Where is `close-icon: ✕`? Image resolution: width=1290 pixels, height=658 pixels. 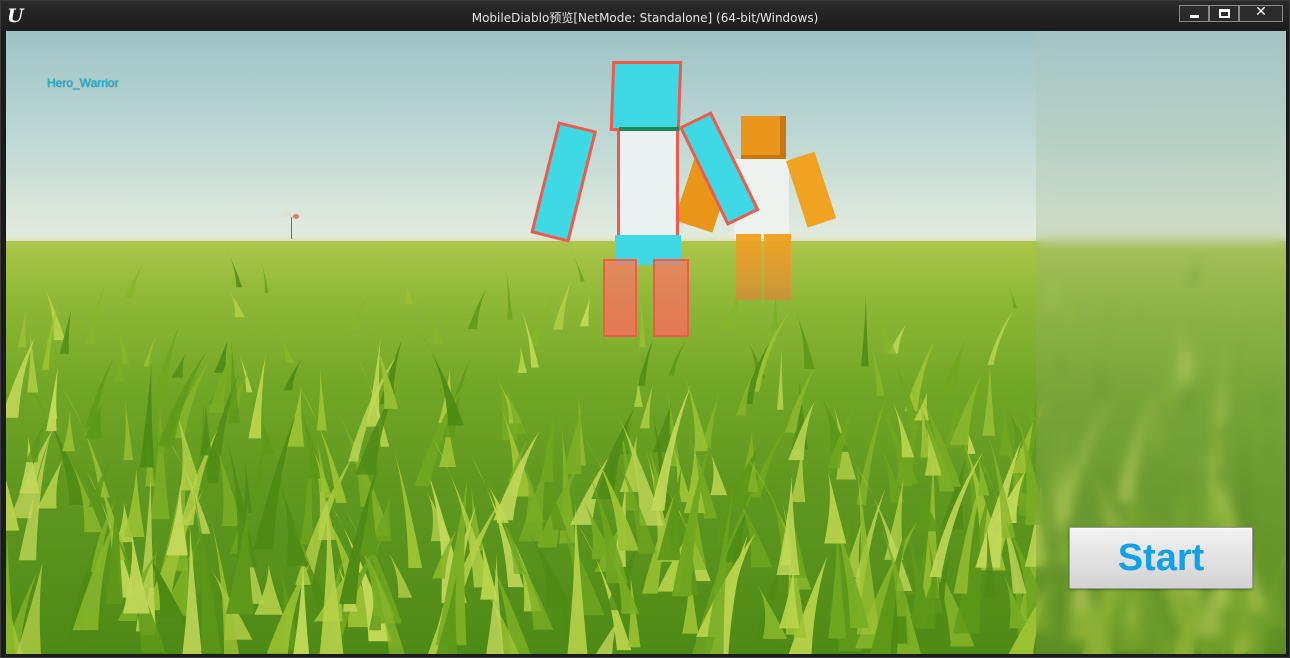 close-icon: ✕ is located at coordinates (1261, 12).